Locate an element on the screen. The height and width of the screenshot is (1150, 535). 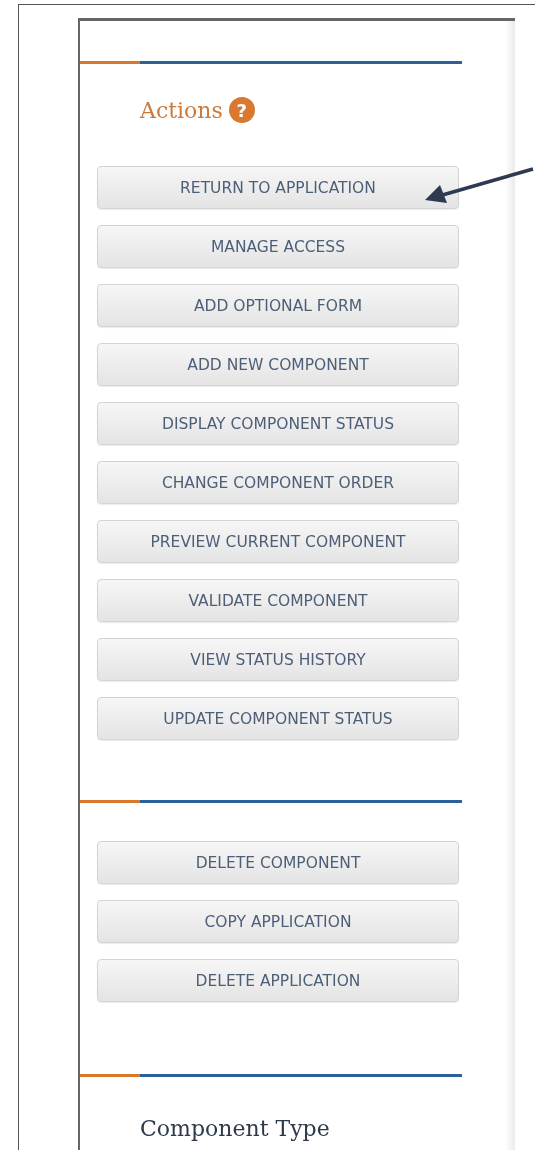
action-button: ADD OPTIONAL FORM is located at coordinates (278, 305).